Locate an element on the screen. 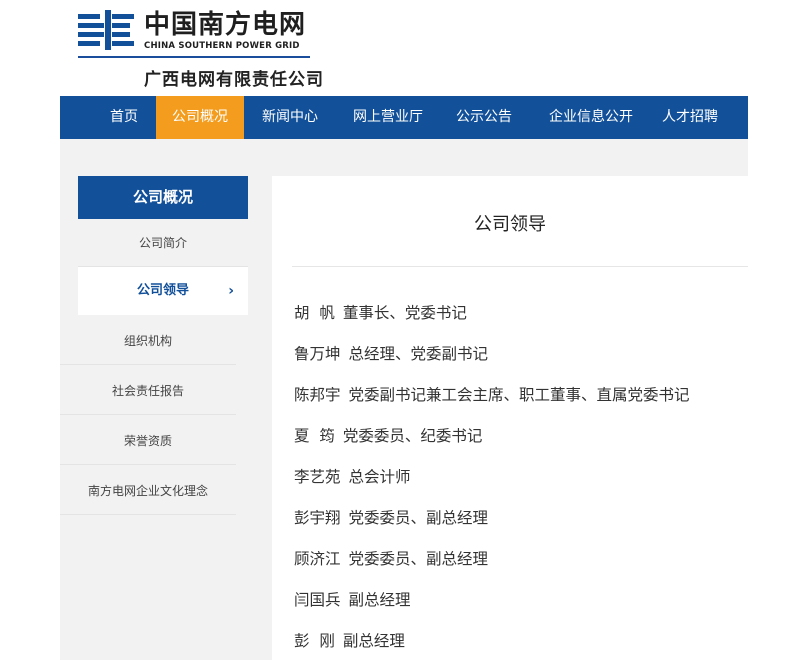 The image size is (801, 660). nav-item-info-disclosure: 企业信息公开 is located at coordinates (591, 117).